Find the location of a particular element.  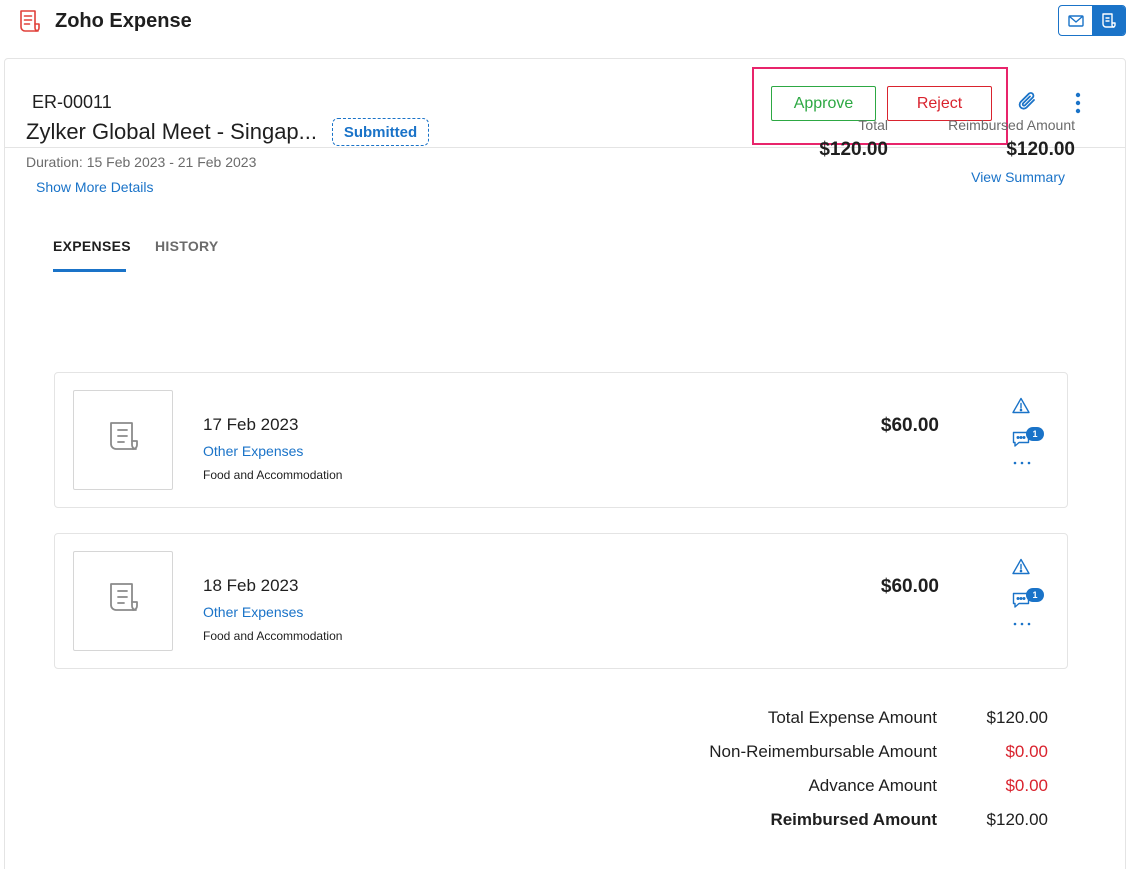

reject-button: Reject is located at coordinates (939, 103).